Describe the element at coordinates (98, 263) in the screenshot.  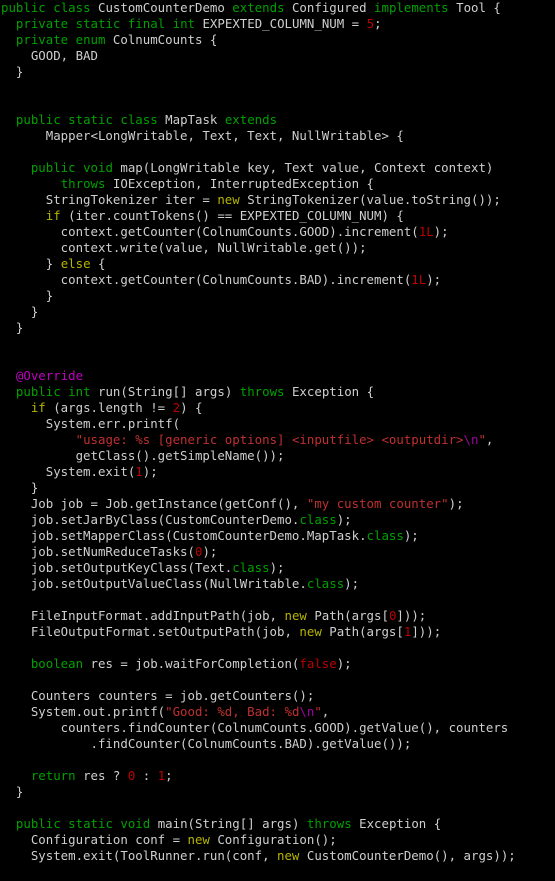
I see `code-token-default: {` at that location.